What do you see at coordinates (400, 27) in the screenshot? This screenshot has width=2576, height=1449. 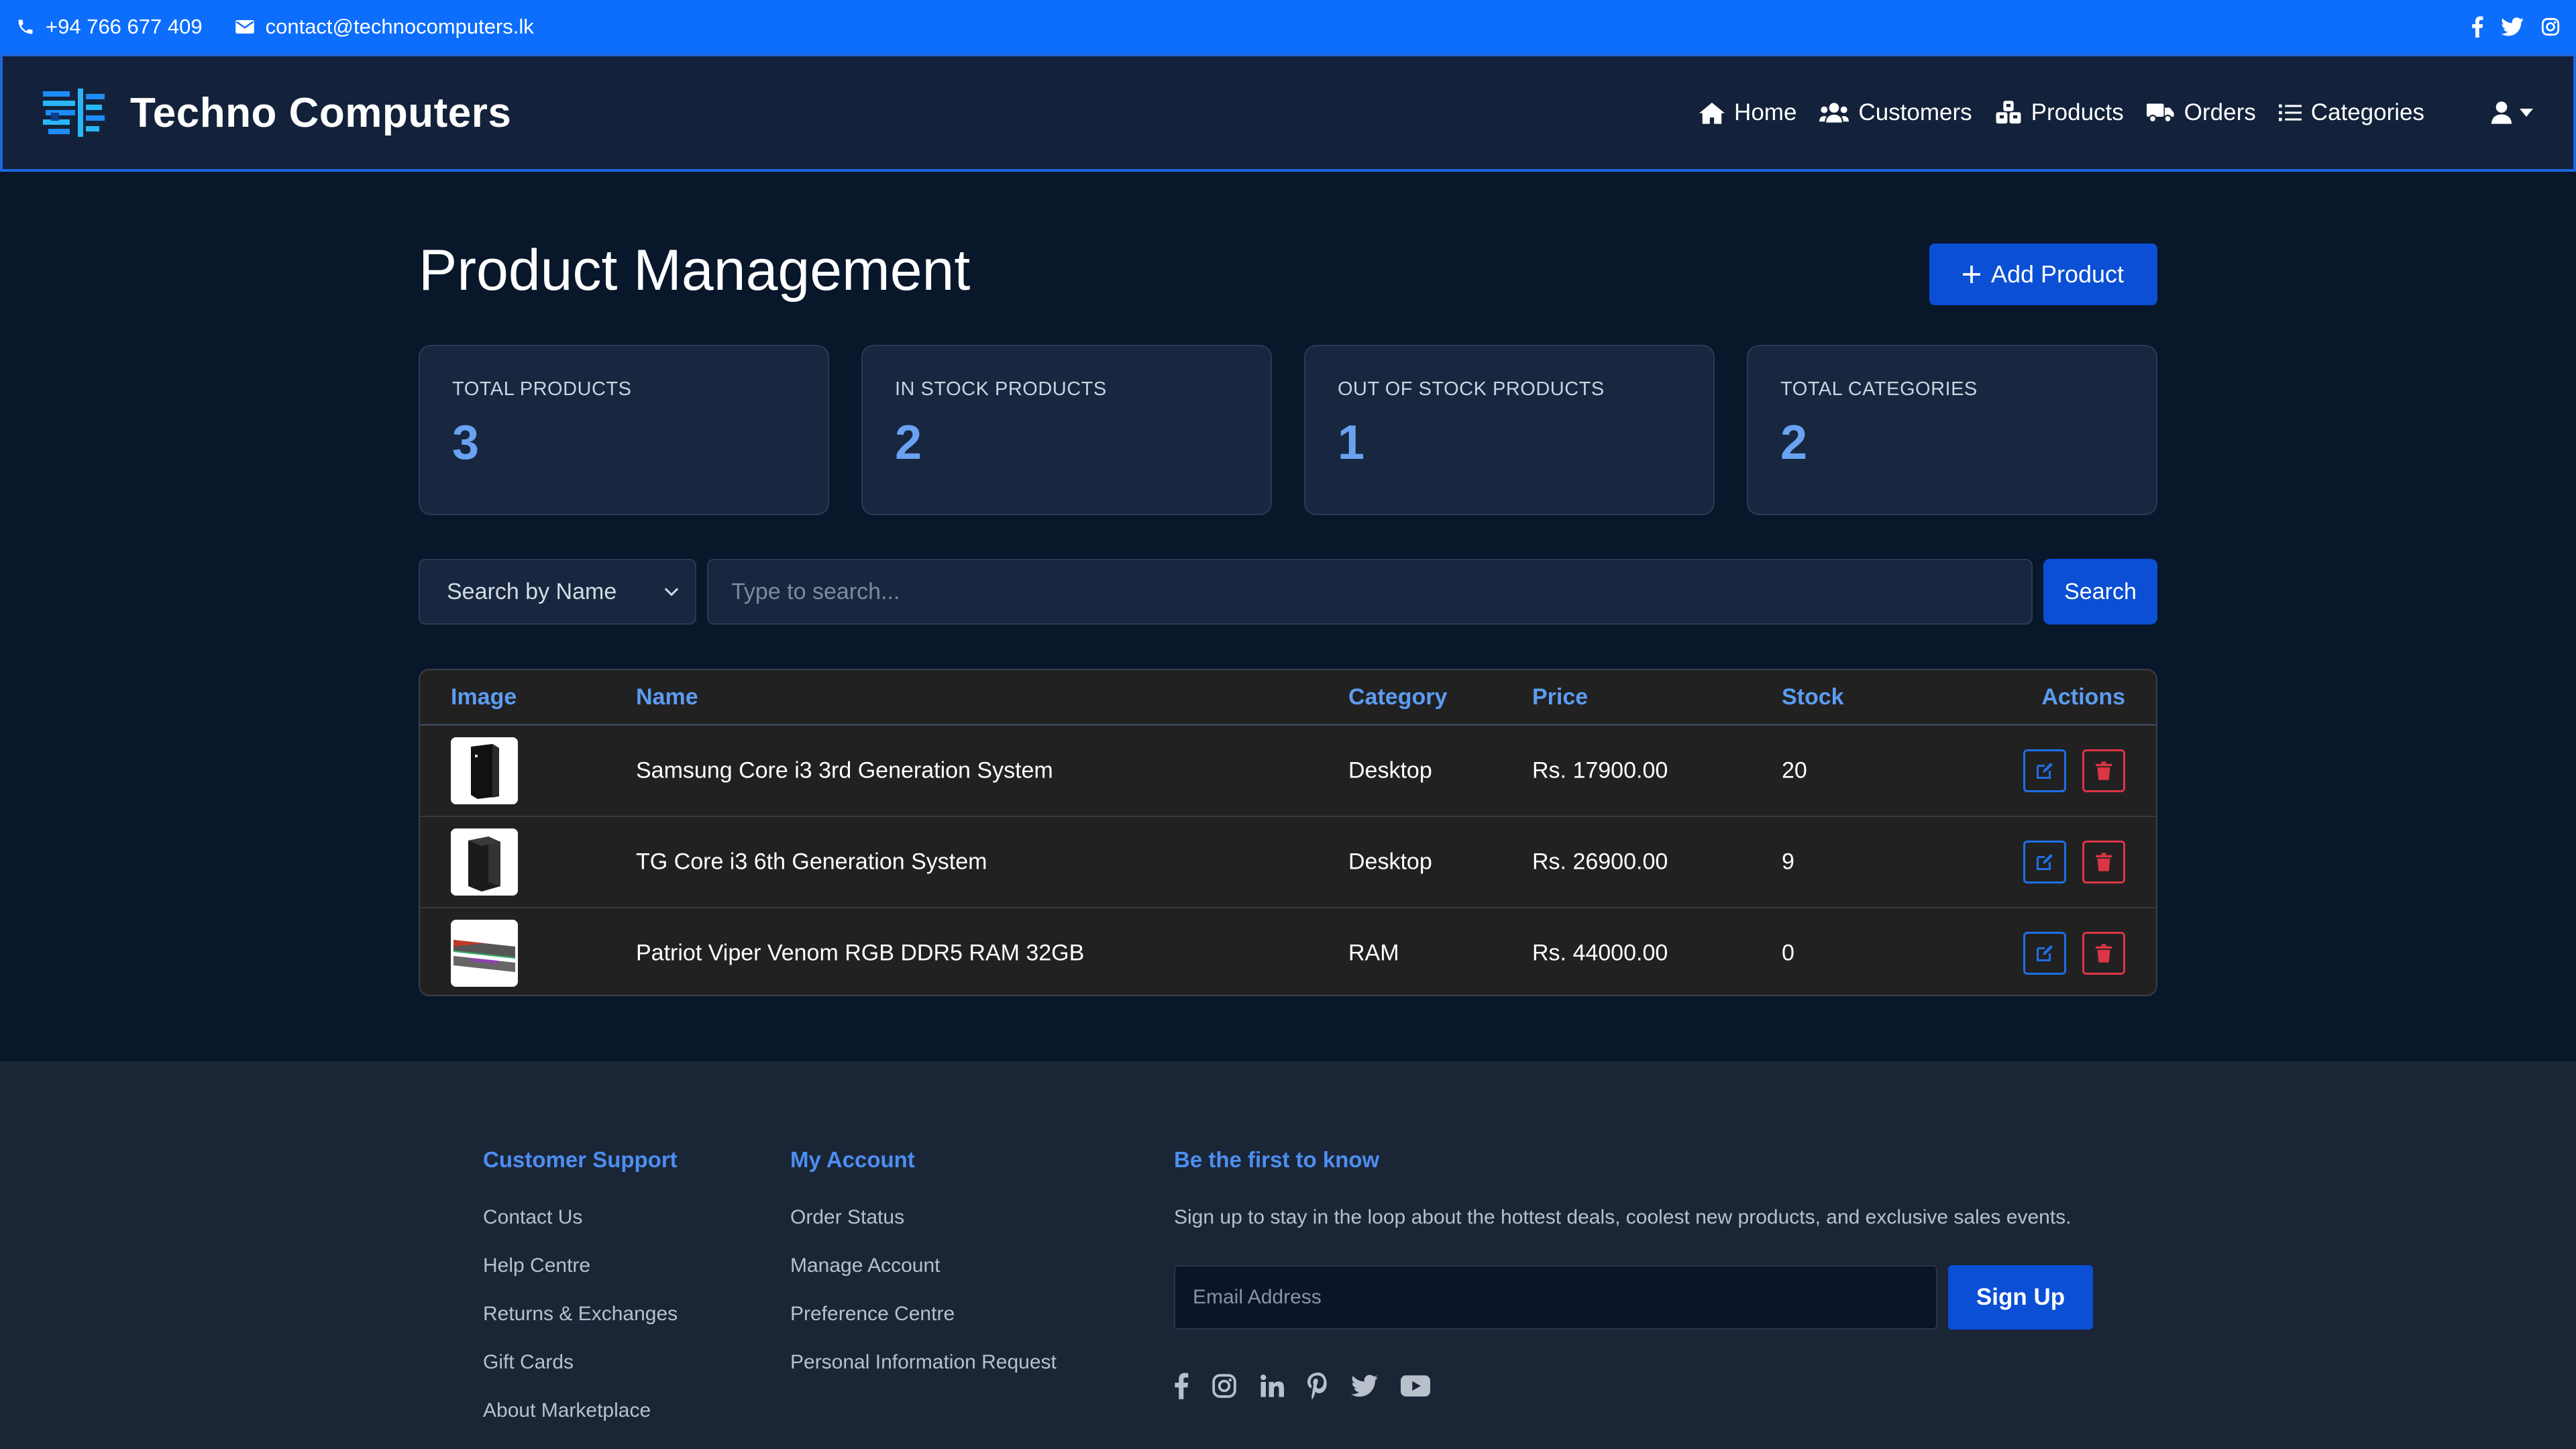 I see `email-address: contact@technocomputers.lk` at bounding box center [400, 27].